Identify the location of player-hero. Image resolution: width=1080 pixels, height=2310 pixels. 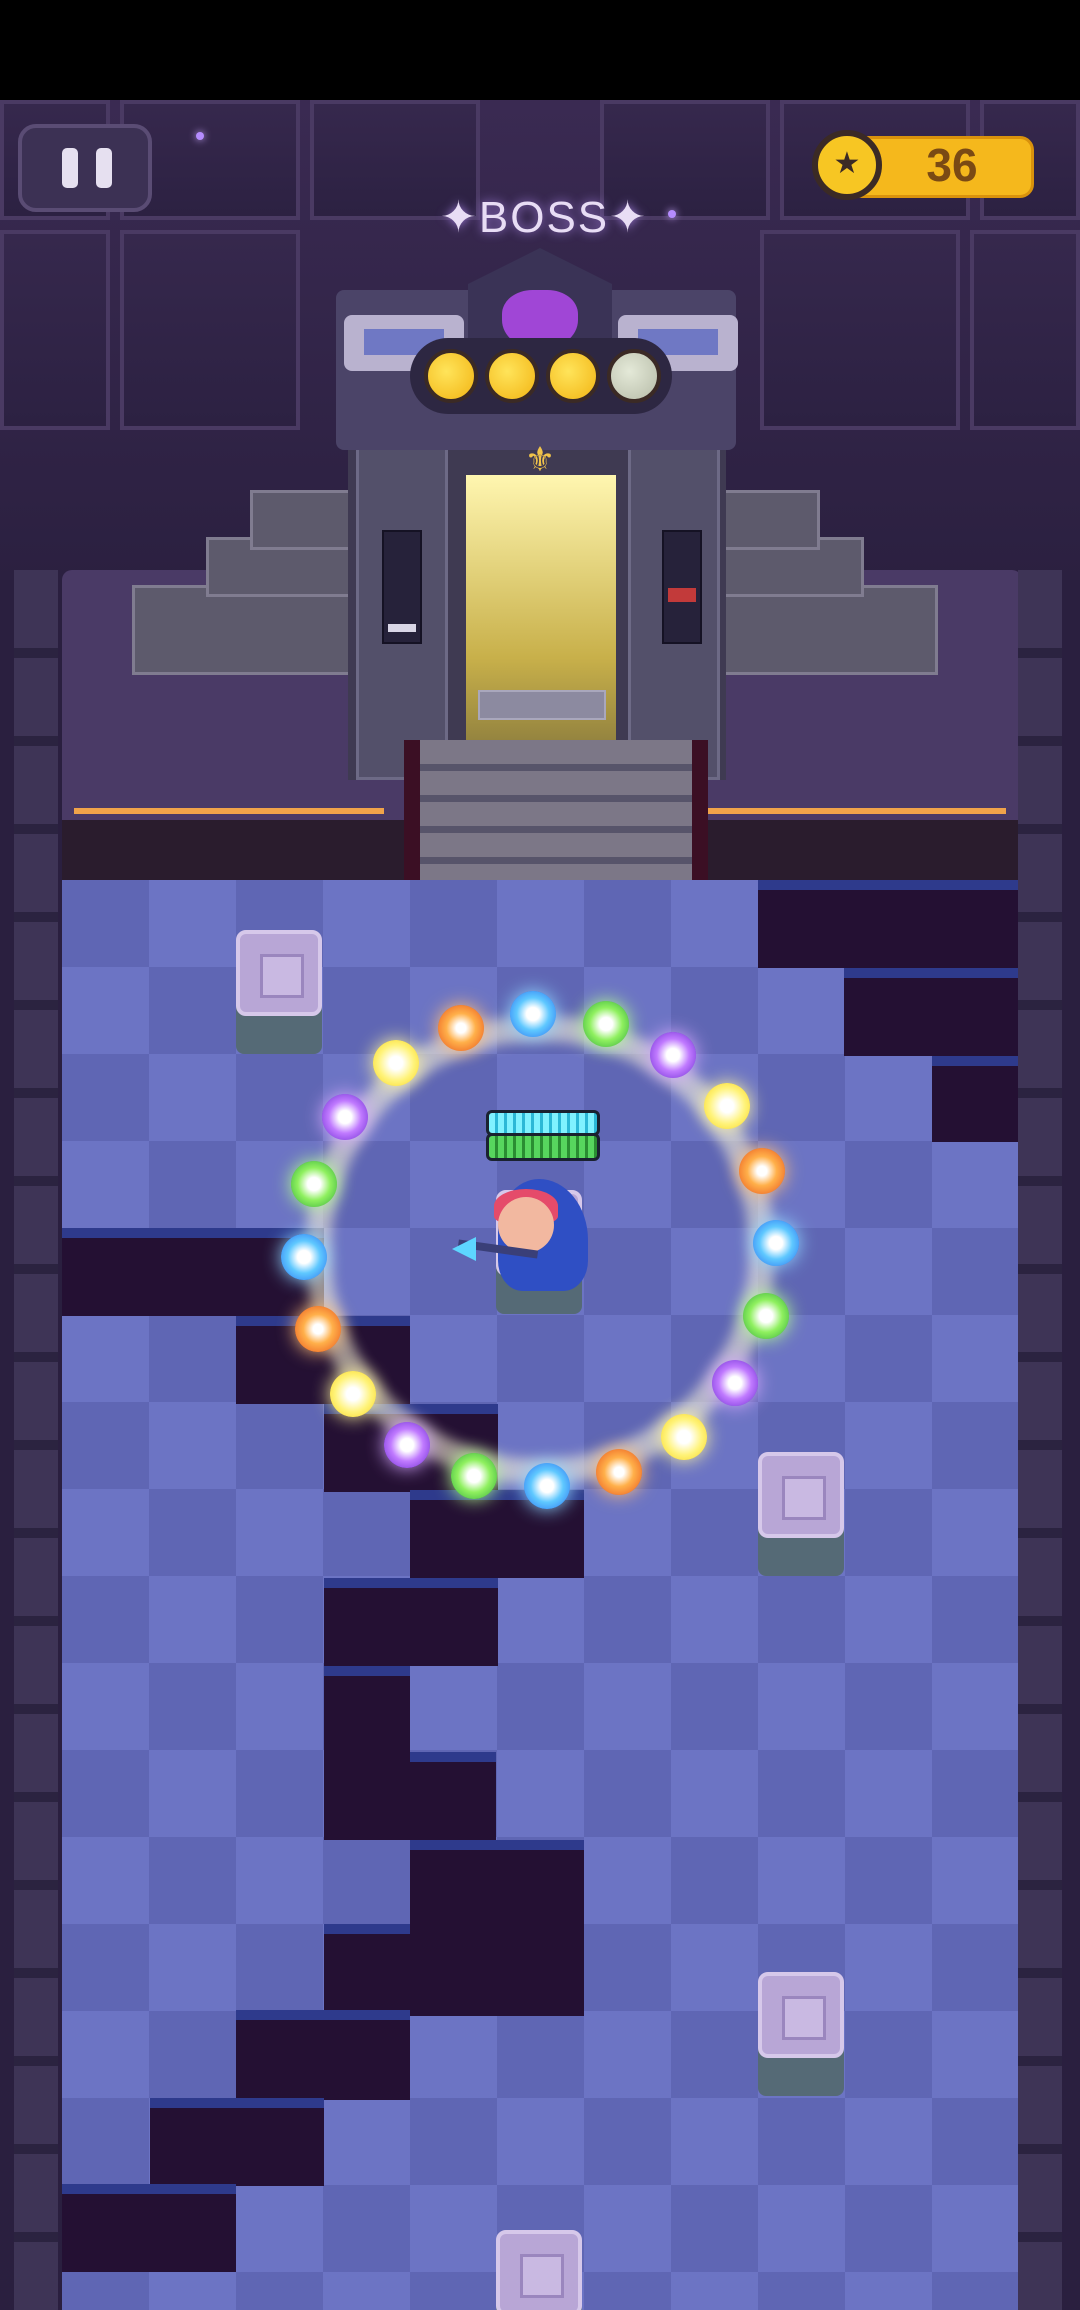
(525, 1235).